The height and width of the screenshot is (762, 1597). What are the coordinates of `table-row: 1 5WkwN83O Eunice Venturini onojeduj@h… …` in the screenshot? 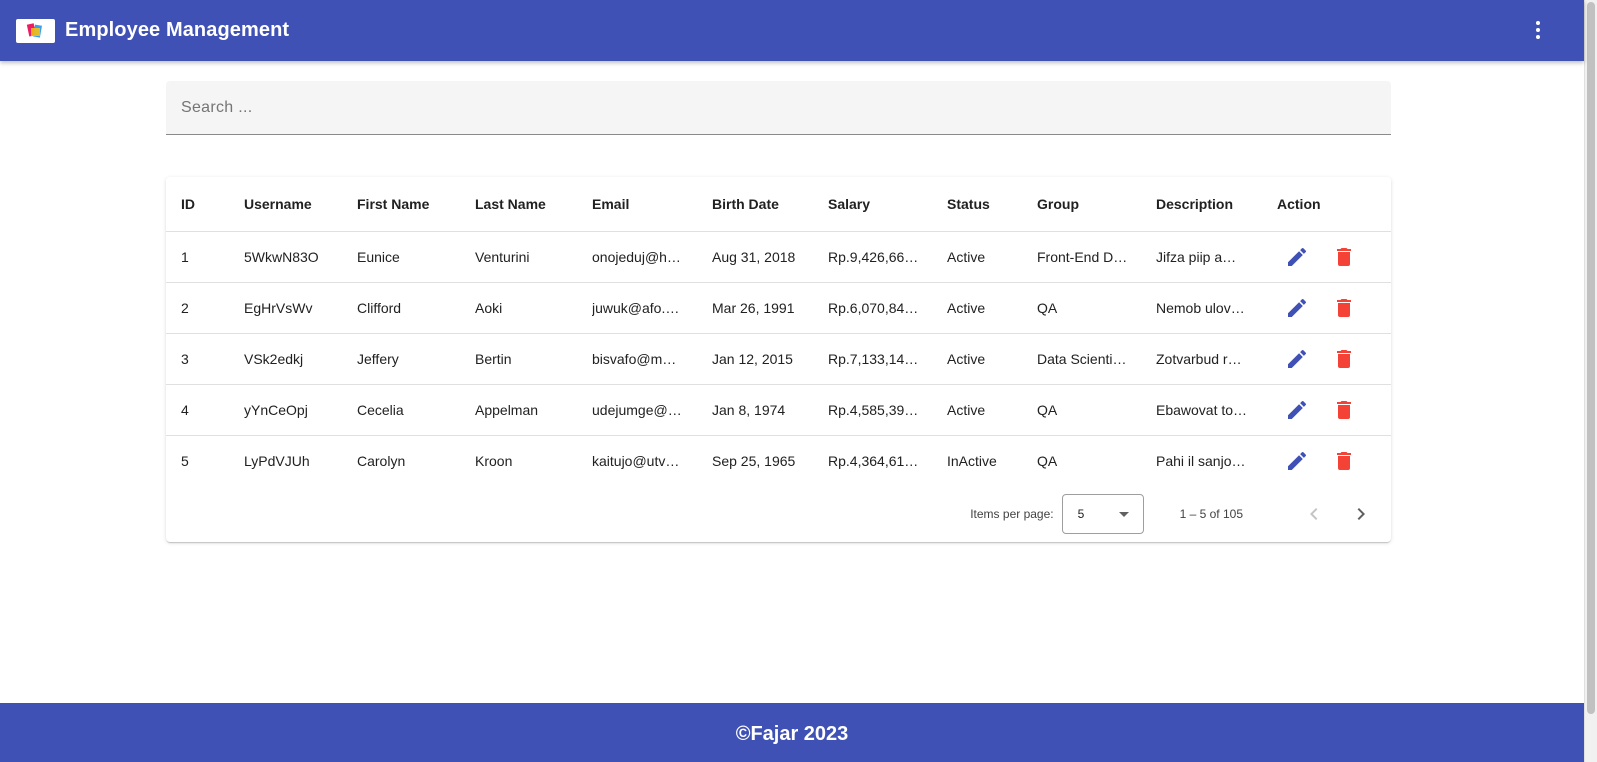 It's located at (778, 257).